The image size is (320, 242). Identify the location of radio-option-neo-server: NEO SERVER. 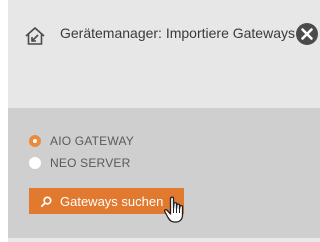
(79, 163).